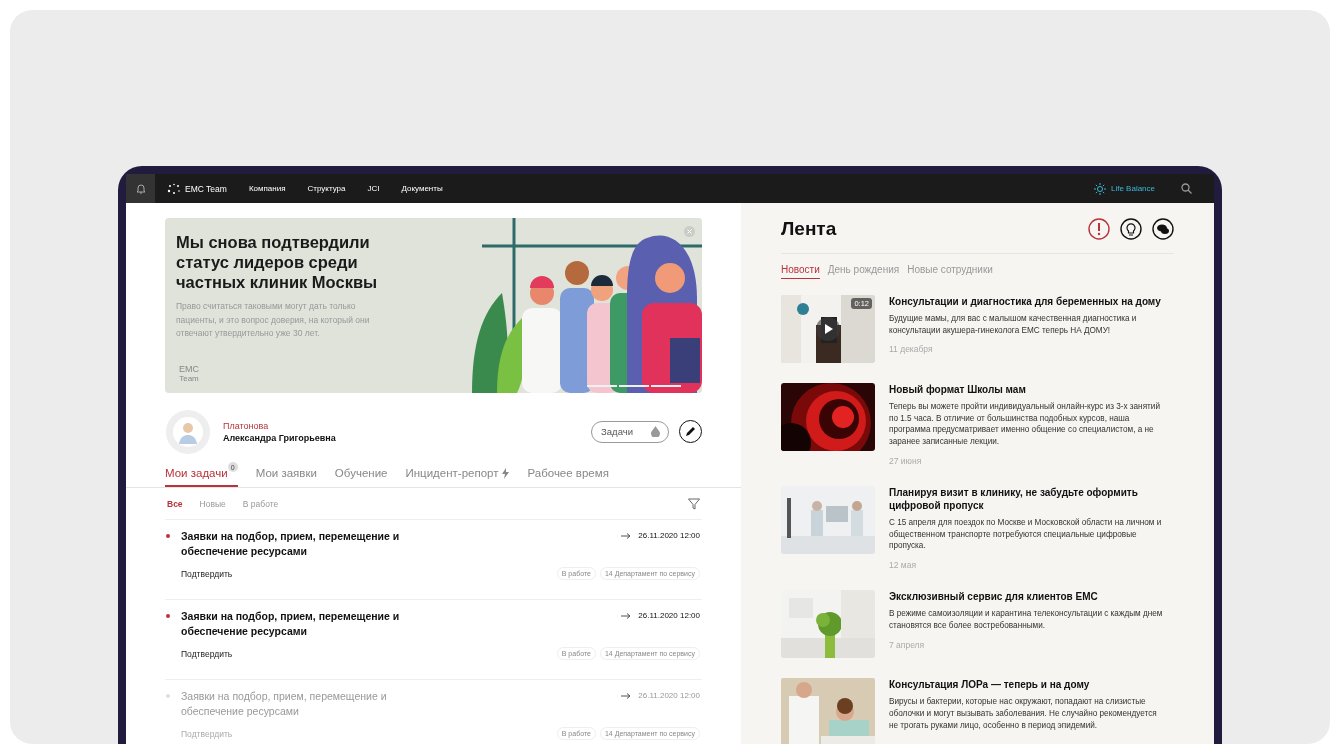  I want to click on avatar, so click(188, 431).